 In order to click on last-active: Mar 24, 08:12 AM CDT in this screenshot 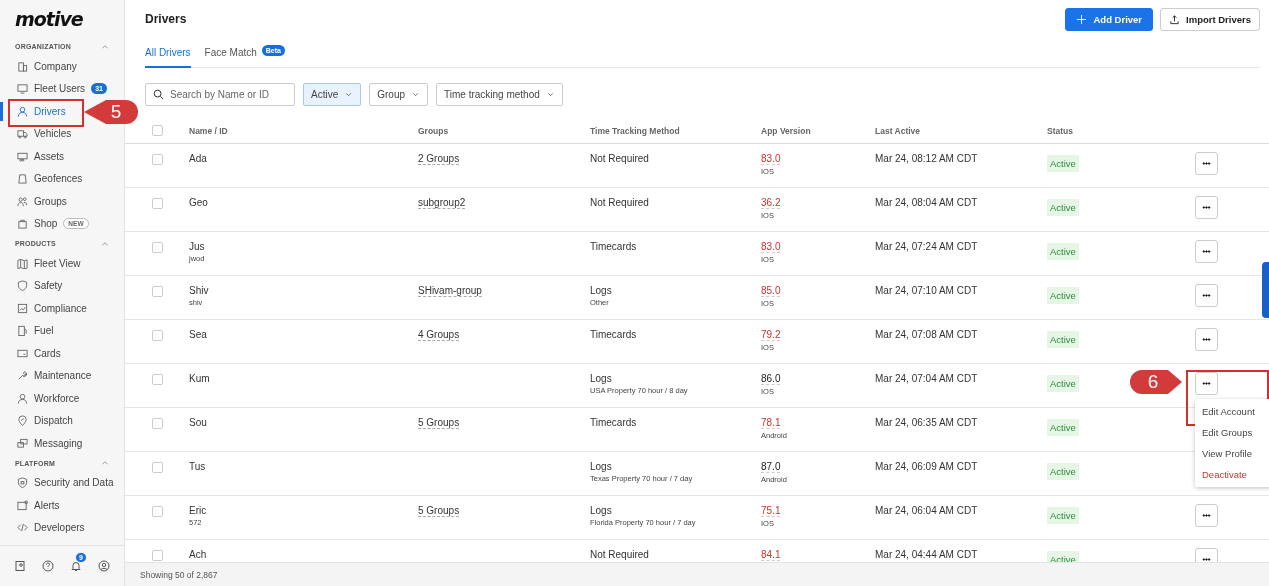, I will do `click(926, 158)`.